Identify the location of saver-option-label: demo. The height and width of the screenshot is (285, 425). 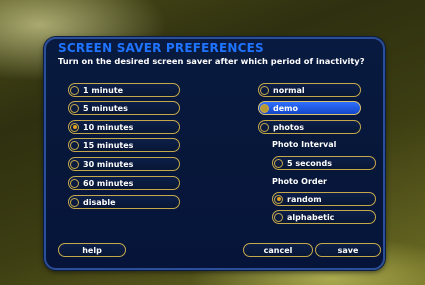
(285, 108).